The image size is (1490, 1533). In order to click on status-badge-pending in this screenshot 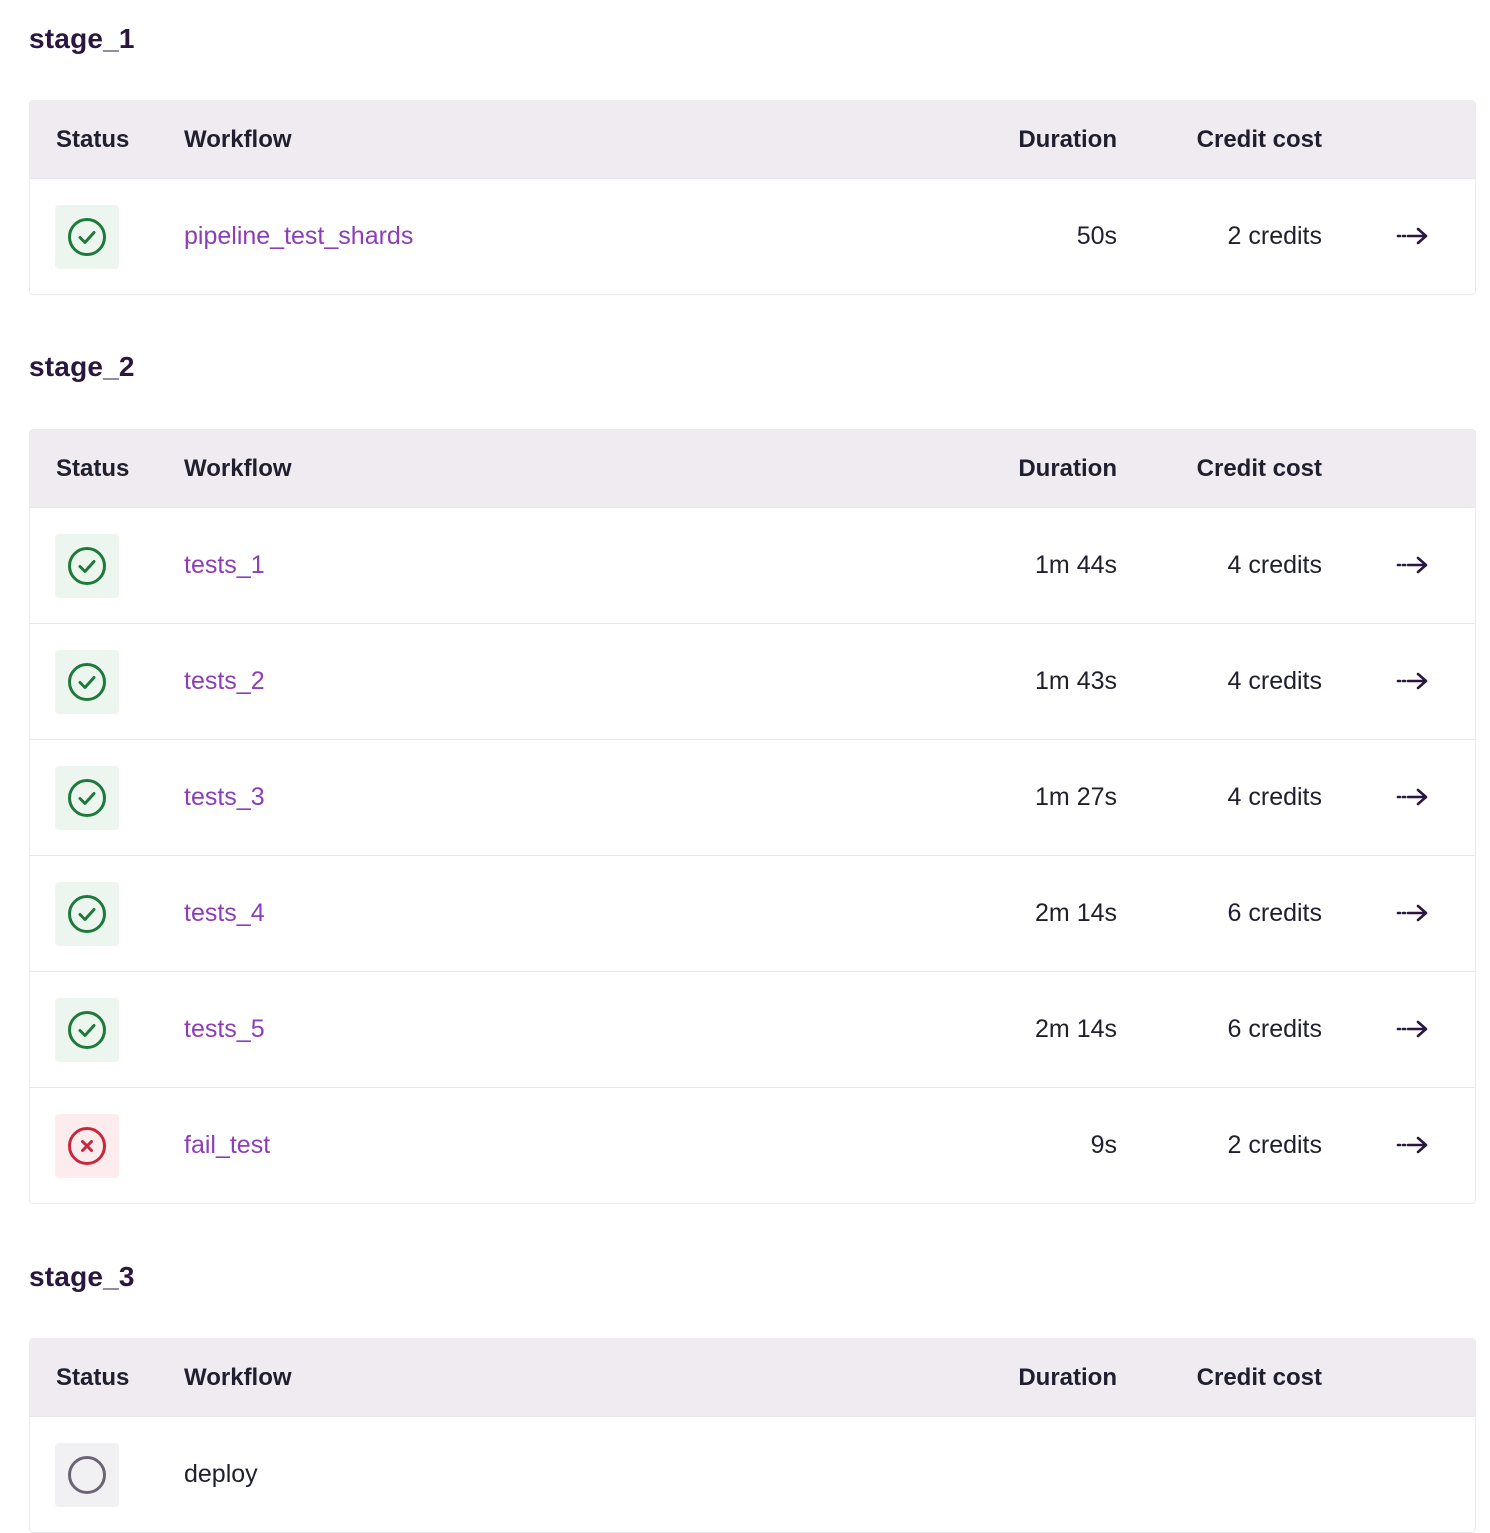, I will do `click(87, 1475)`.